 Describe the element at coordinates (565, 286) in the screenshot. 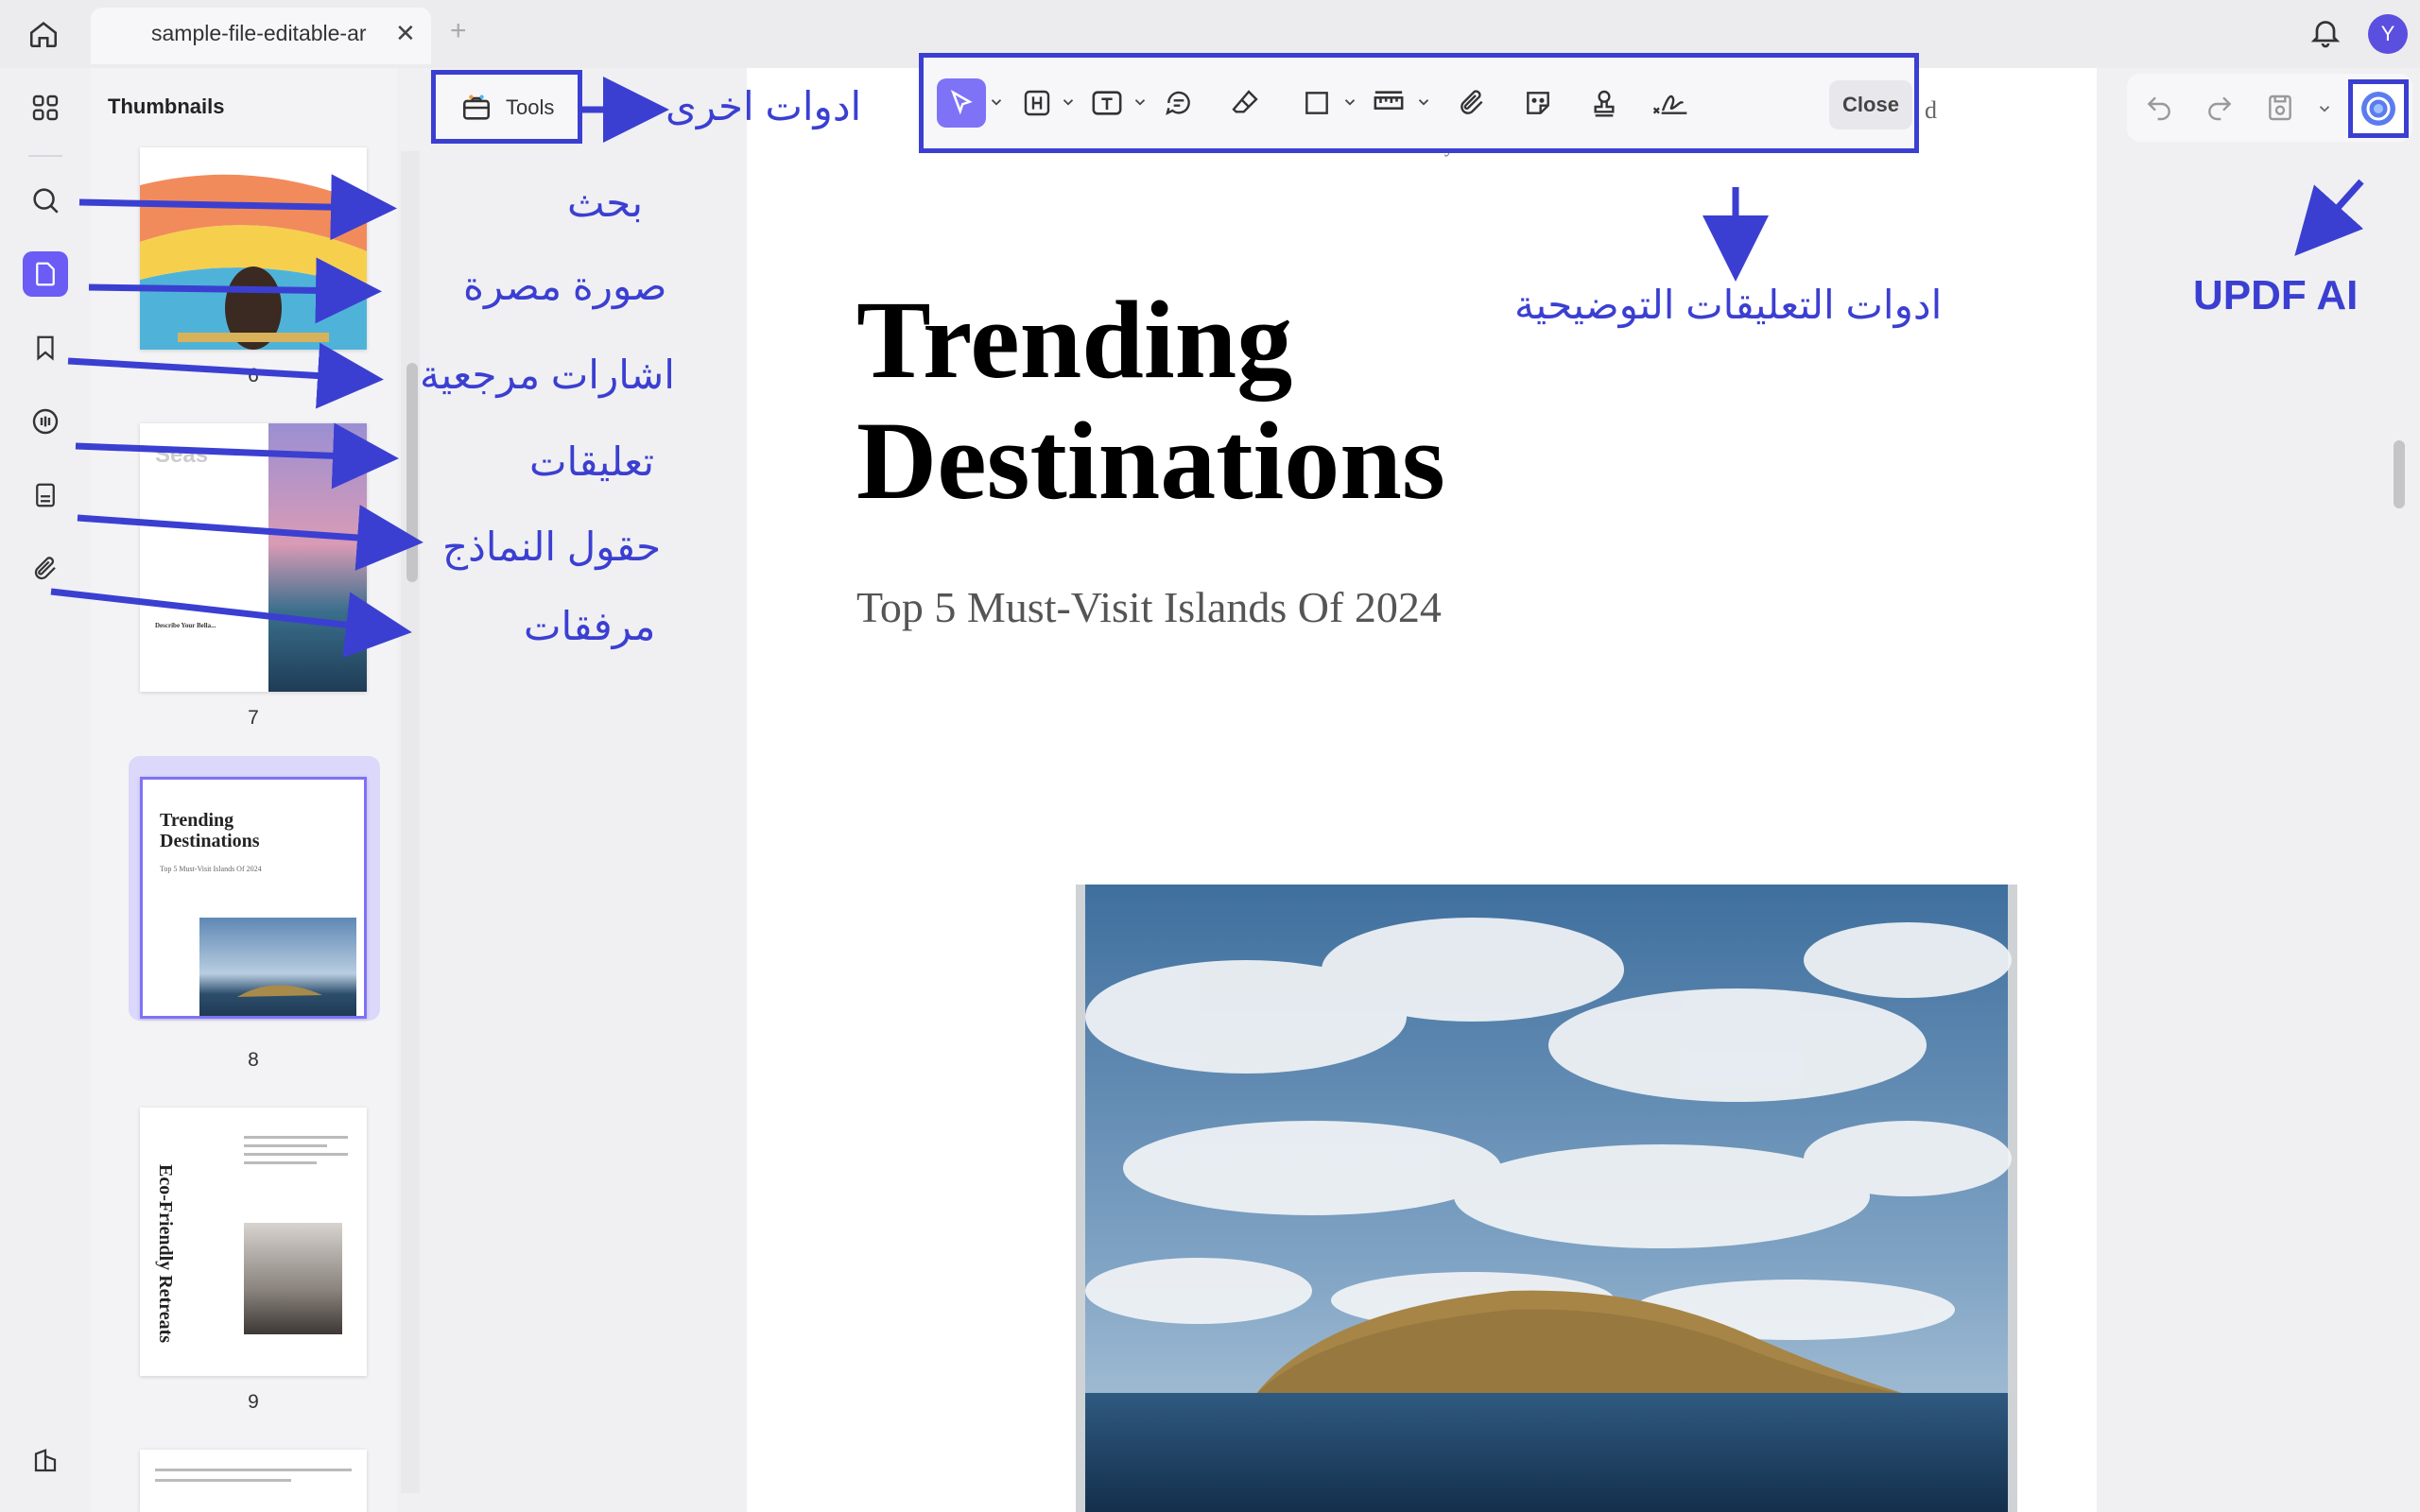

I see `annotation-image: صورة مصرة` at that location.